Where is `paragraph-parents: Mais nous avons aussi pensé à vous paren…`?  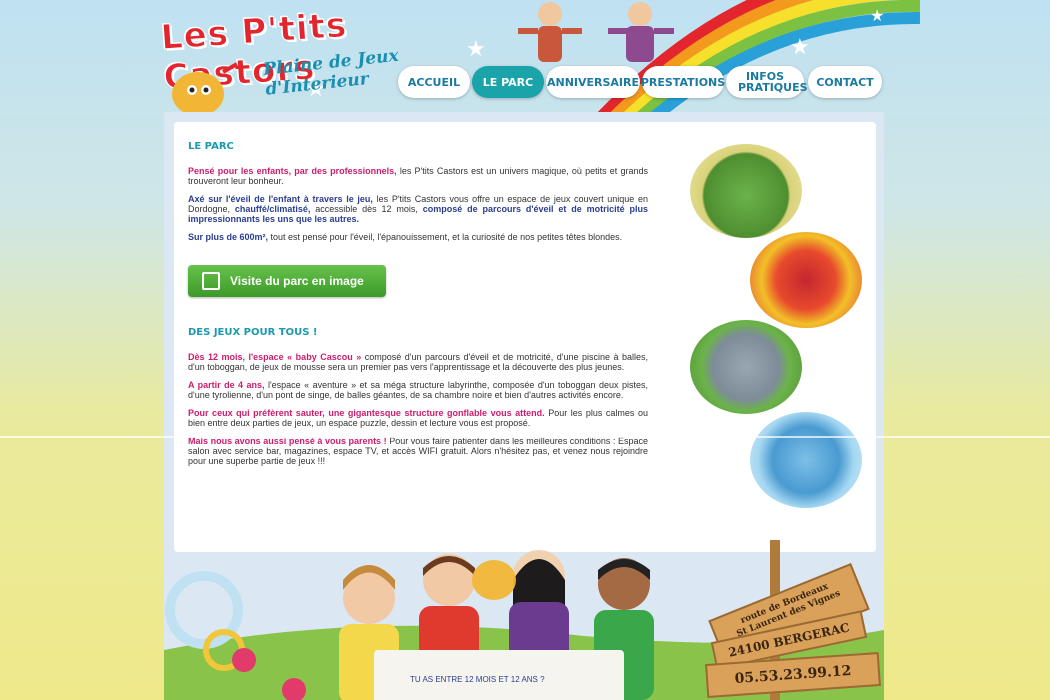 paragraph-parents: Mais nous avons aussi pensé à vous paren… is located at coordinates (418, 451).